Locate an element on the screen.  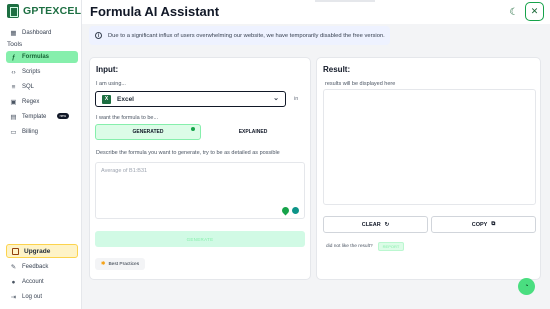
sidebar-item-label: SQL is located at coordinates (28, 87).